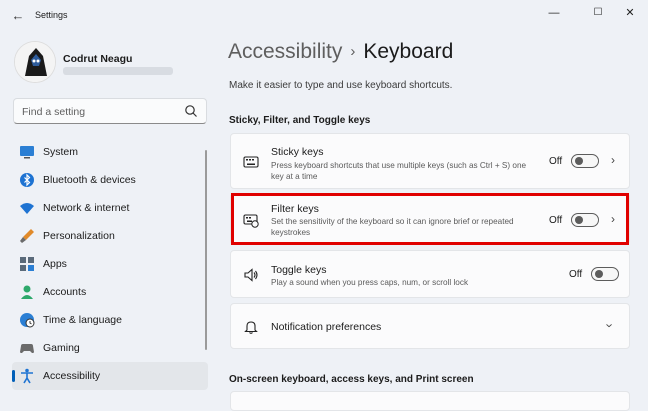 Image resolution: width=648 pixels, height=411 pixels. Describe the element at coordinates (110, 376) in the screenshot. I see `sidebar-item-accessibility: Accessibility` at that location.